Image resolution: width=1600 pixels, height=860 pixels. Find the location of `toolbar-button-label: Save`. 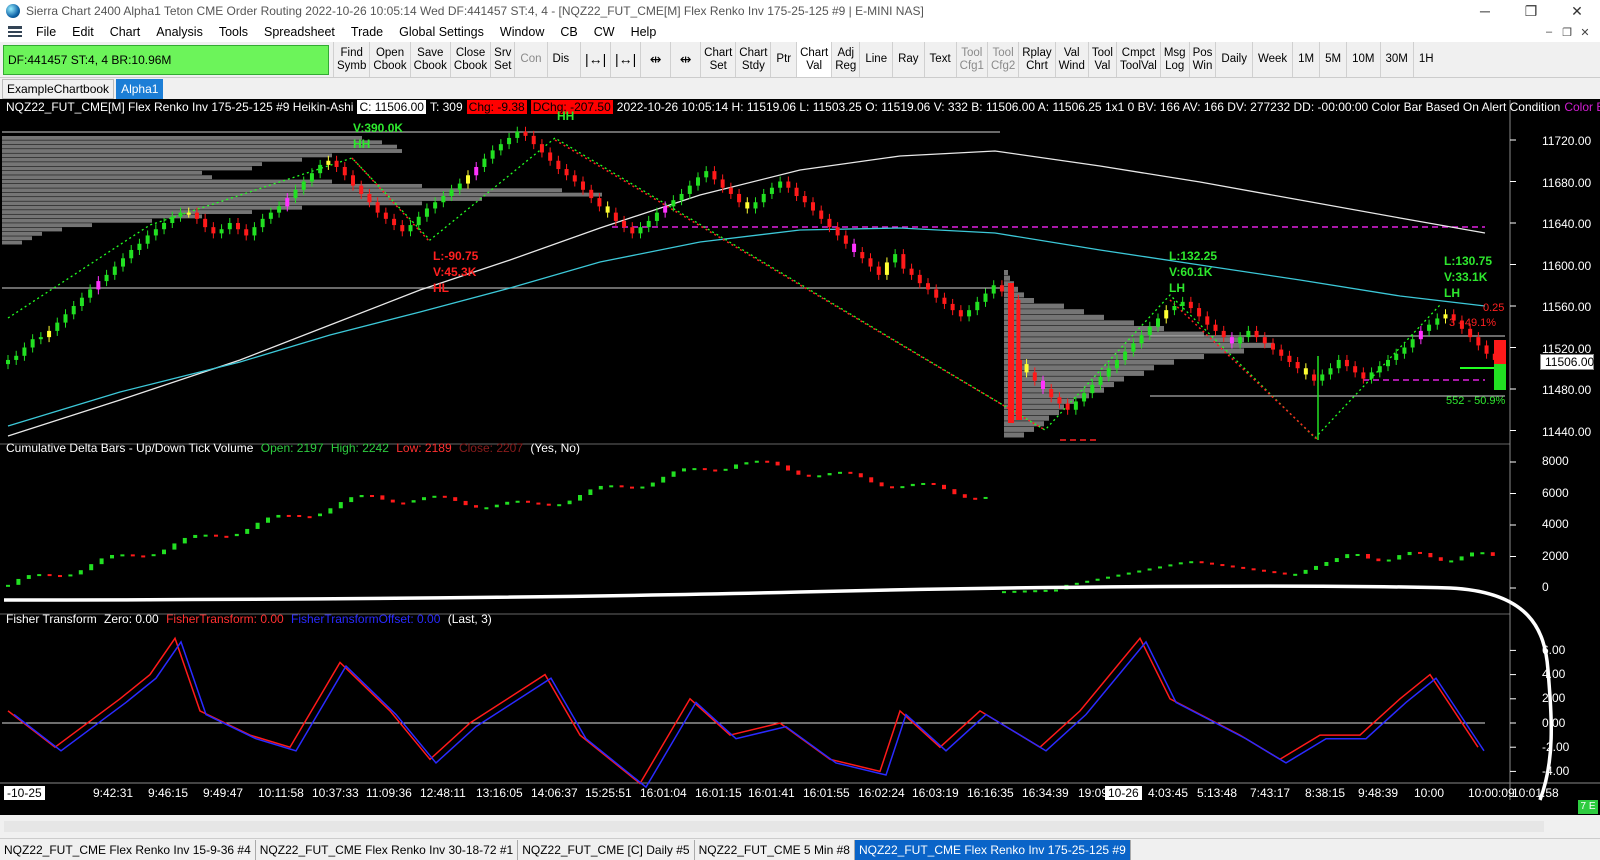

toolbar-button-label: Save is located at coordinates (430, 52).